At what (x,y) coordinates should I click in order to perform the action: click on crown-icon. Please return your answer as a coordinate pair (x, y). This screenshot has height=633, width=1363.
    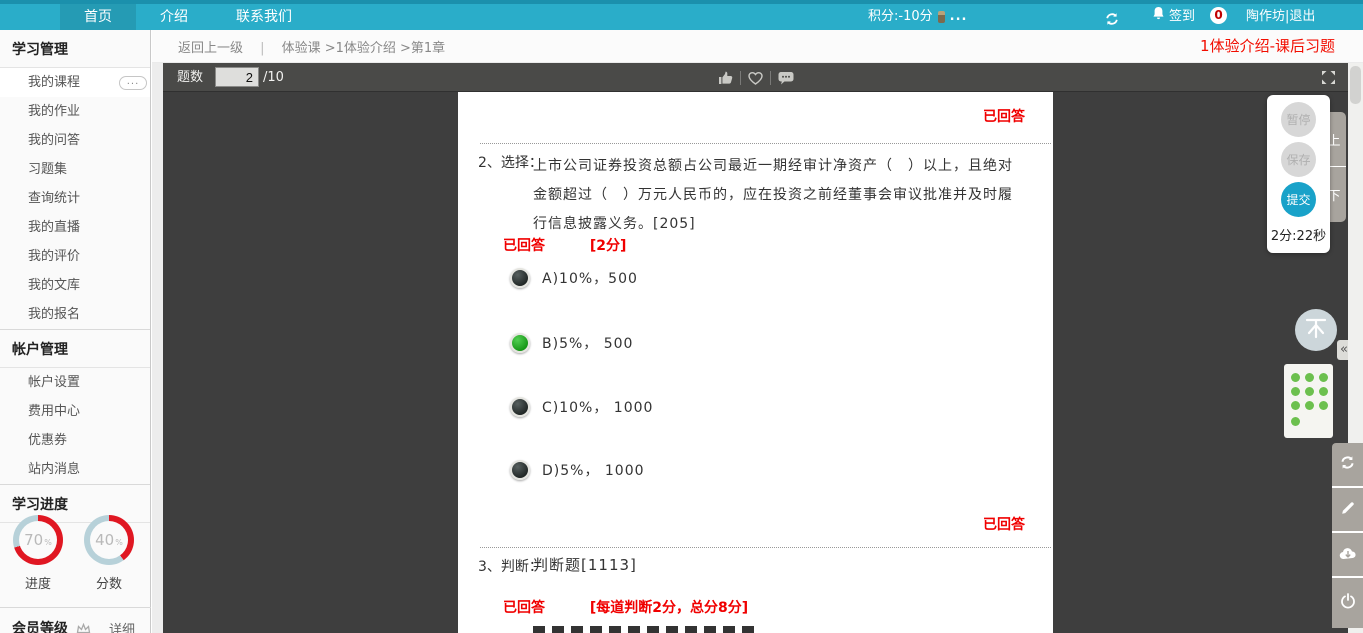
    Looking at the image, I should click on (83, 626).